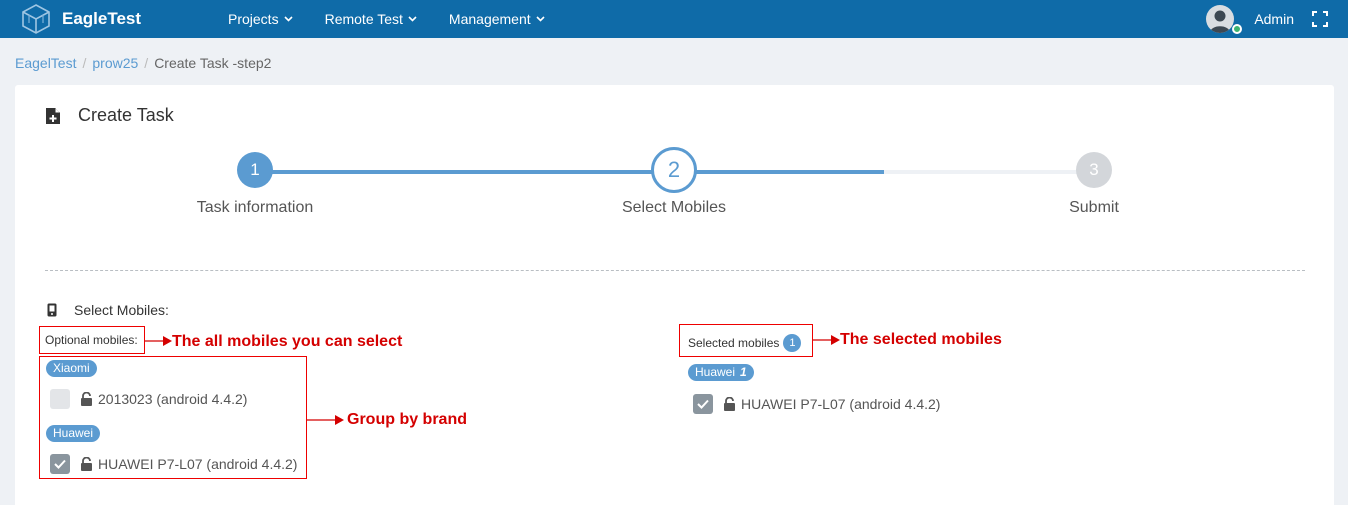 The image size is (1348, 505). What do you see at coordinates (53, 115) in the screenshot?
I see `file-plus-icon` at bounding box center [53, 115].